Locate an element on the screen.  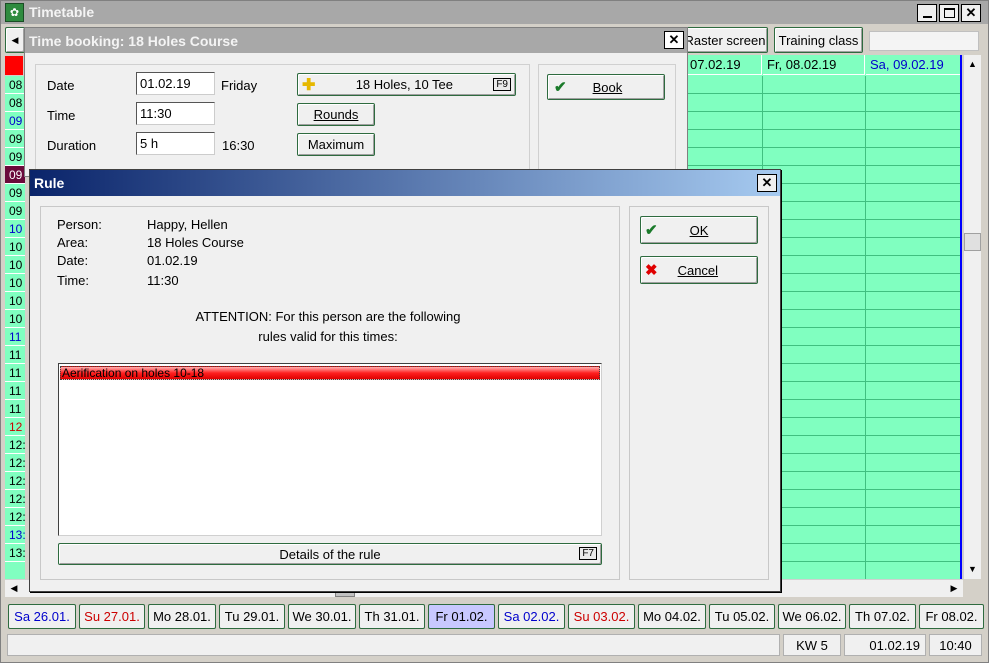
date-tab-label: Tu 05.02. is located at coordinates (742, 616).